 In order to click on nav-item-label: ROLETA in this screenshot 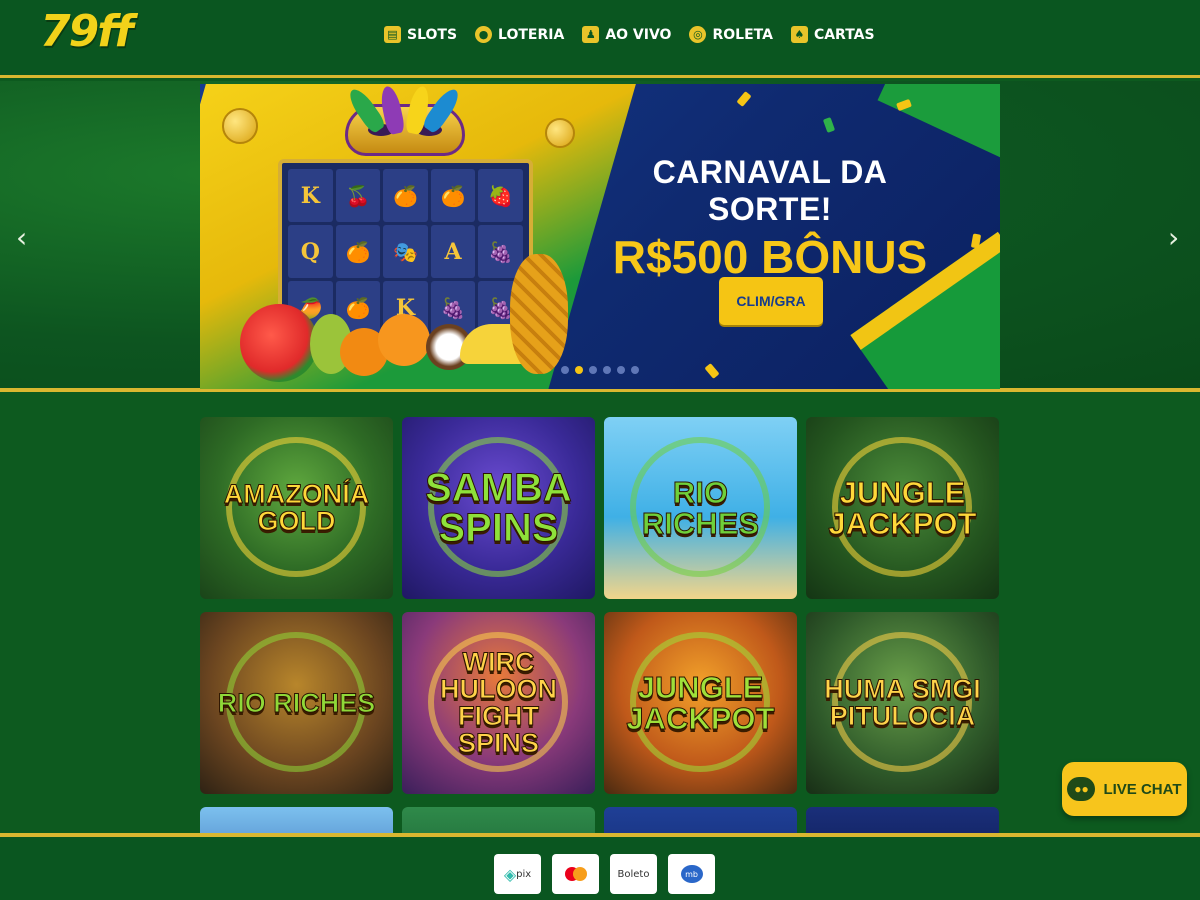, I will do `click(742, 34)`.